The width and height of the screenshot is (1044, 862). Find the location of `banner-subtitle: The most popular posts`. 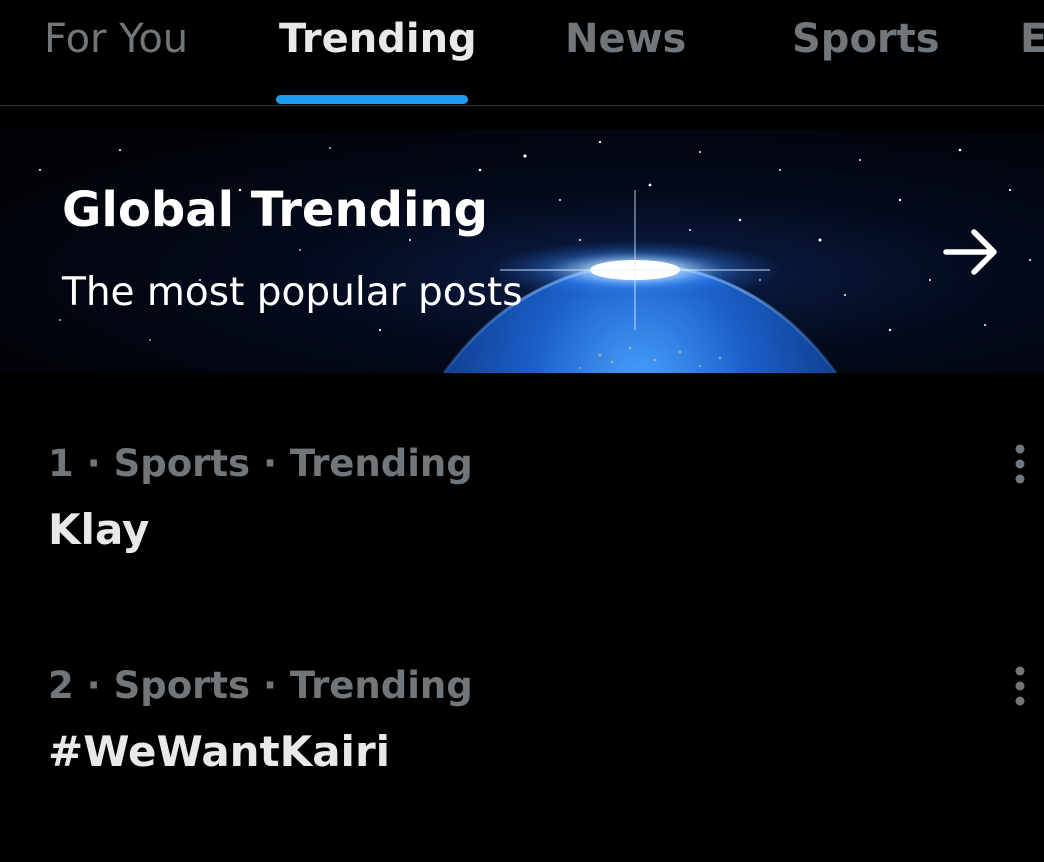

banner-subtitle: The most popular posts is located at coordinates (292, 292).